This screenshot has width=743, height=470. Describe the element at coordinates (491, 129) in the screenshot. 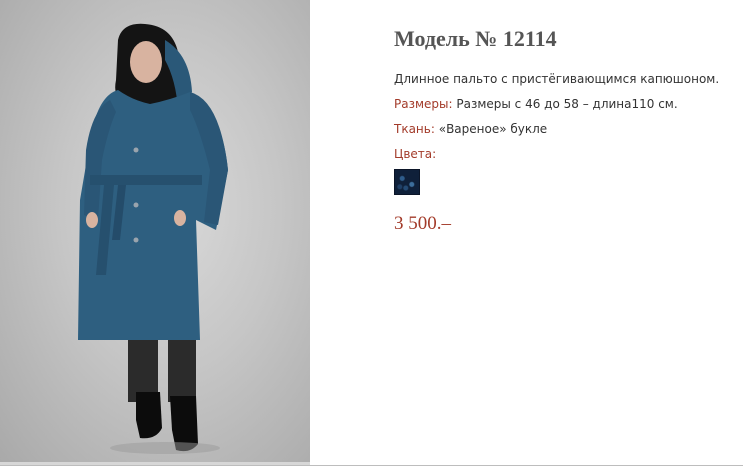

I see `fabric-value: «Вареное» букле` at that location.